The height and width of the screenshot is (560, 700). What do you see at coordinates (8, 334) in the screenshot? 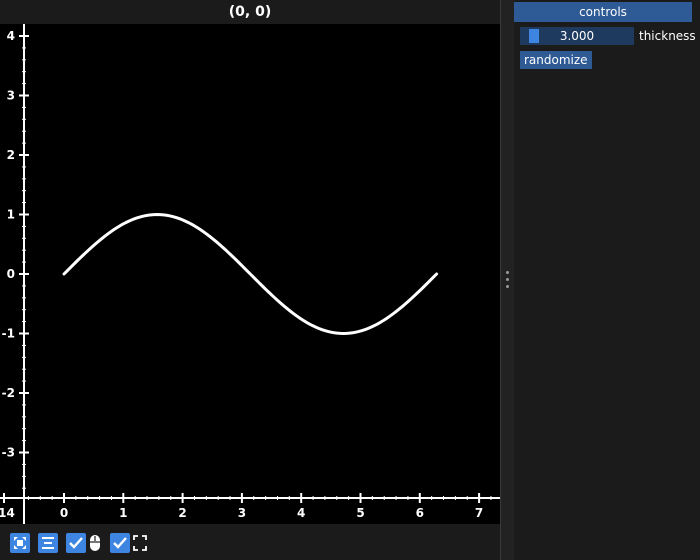
I see `y-tick-label: -1` at bounding box center [8, 334].